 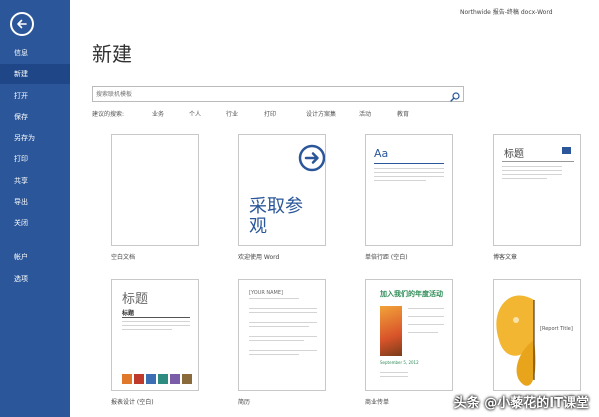 I want to click on search-input, so click(x=266, y=94).